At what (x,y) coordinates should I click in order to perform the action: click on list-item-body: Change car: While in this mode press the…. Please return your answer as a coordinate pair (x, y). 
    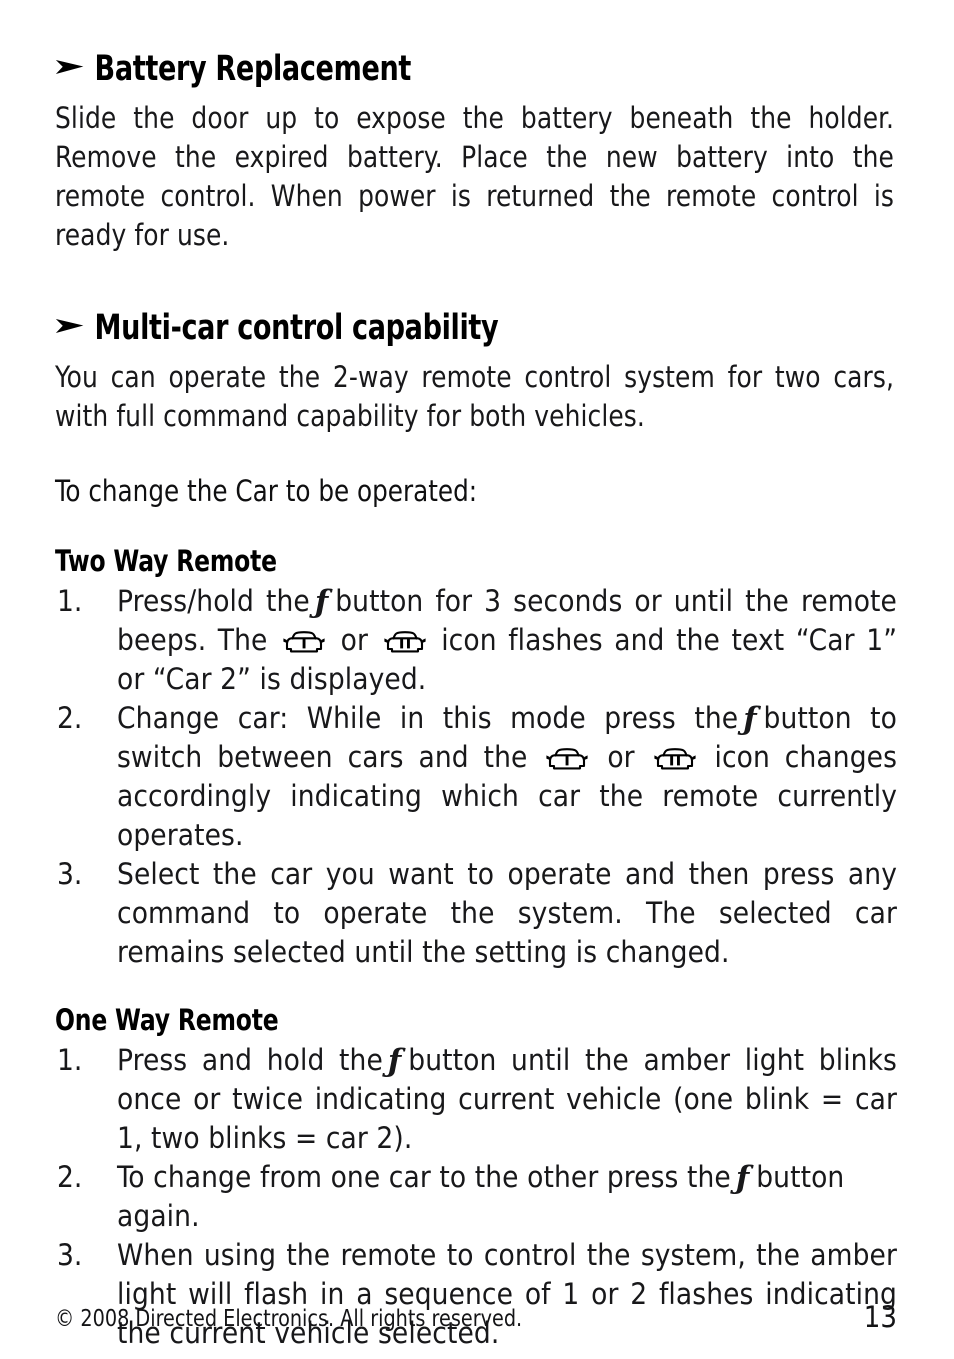
    Looking at the image, I should click on (507, 777).